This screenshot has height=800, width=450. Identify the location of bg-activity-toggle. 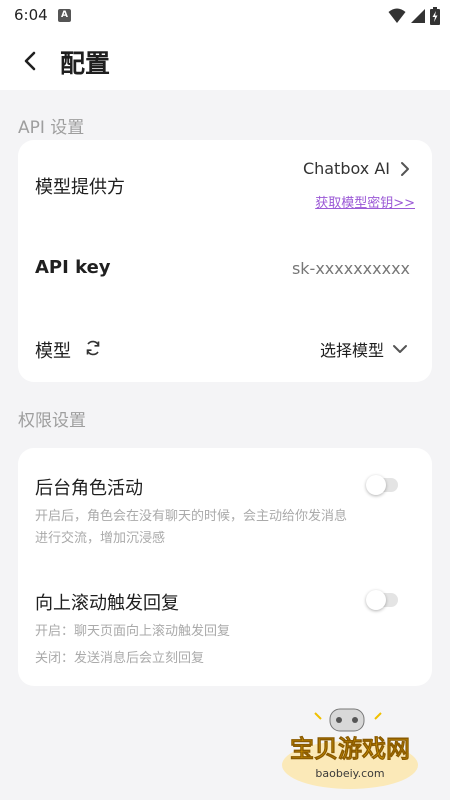
(382, 485).